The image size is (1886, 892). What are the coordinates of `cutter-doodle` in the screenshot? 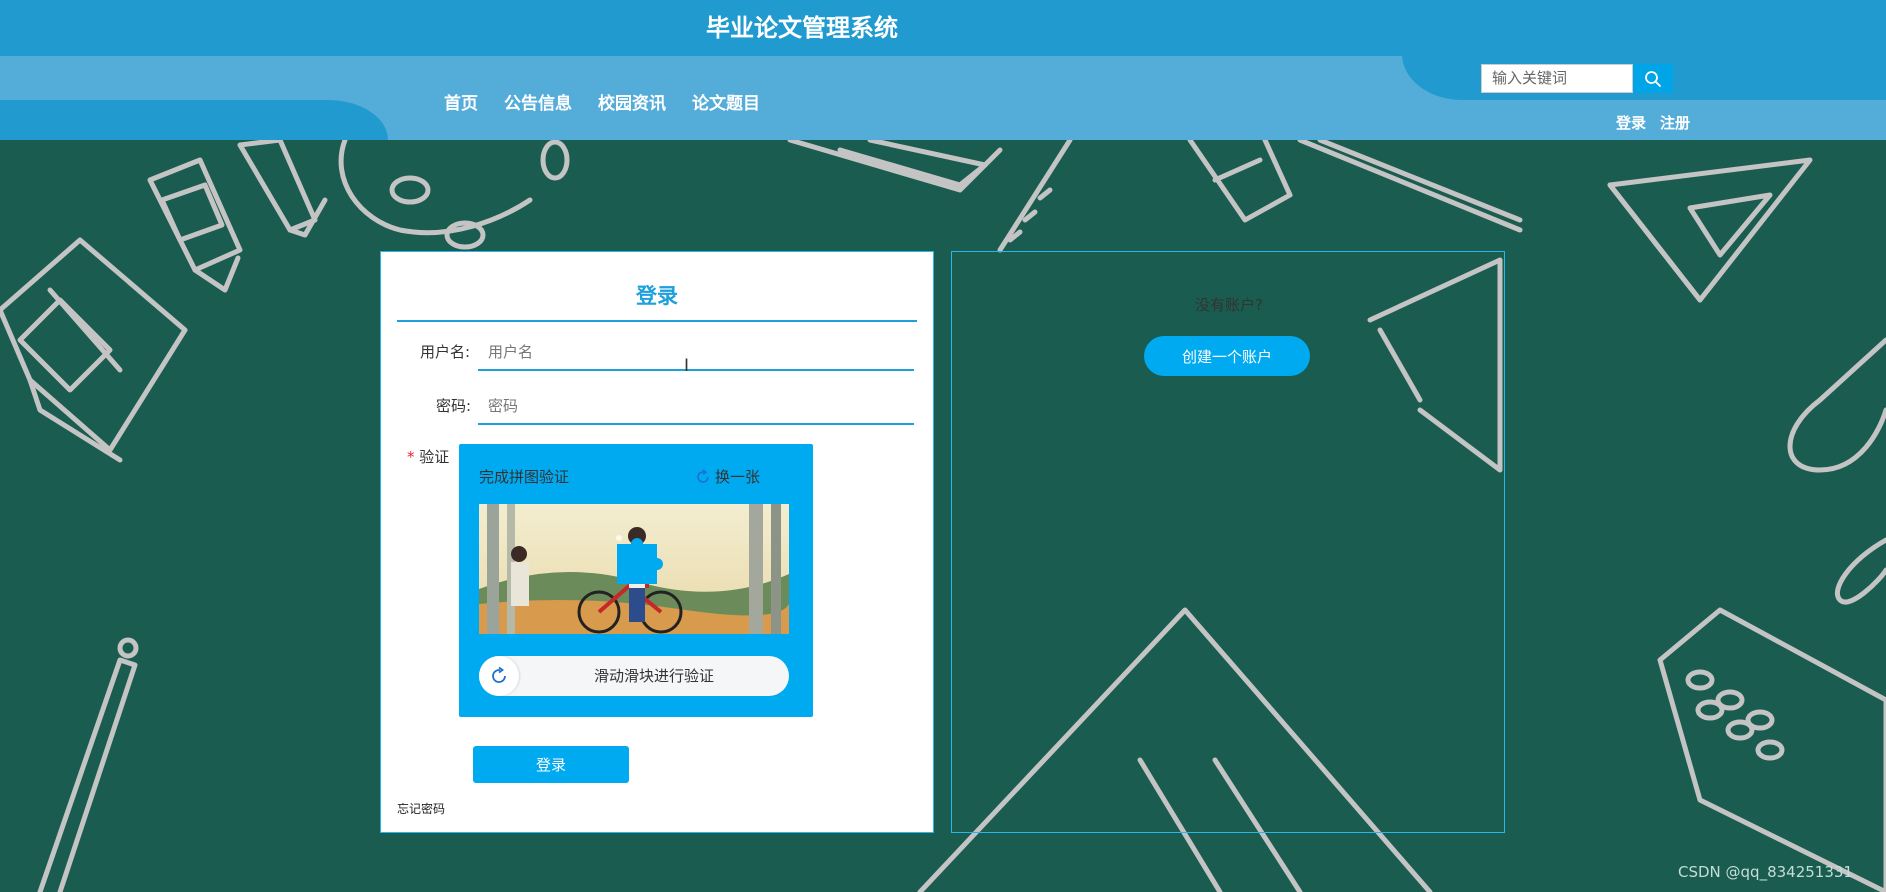 It's located at (1240, 181).